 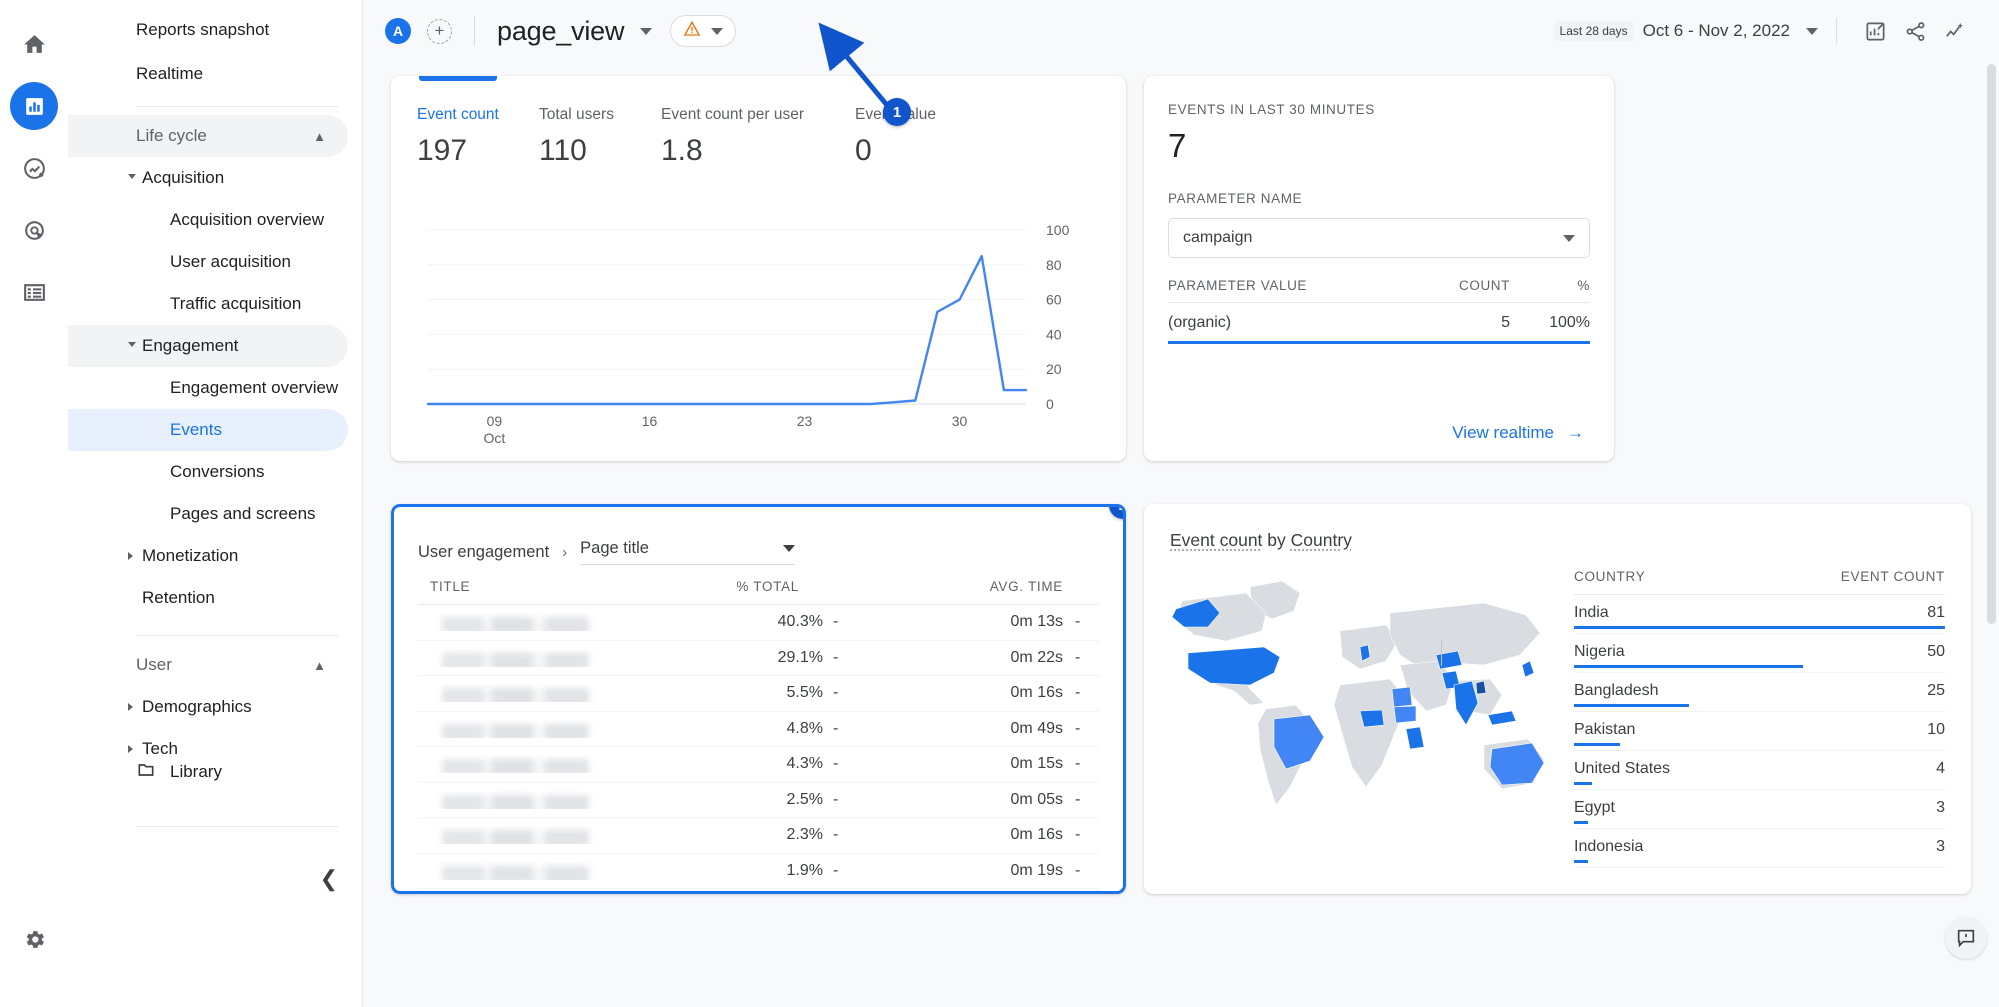 What do you see at coordinates (758, 137) in the screenshot?
I see `metric-event-count-per-user: Event count per user 1.8` at bounding box center [758, 137].